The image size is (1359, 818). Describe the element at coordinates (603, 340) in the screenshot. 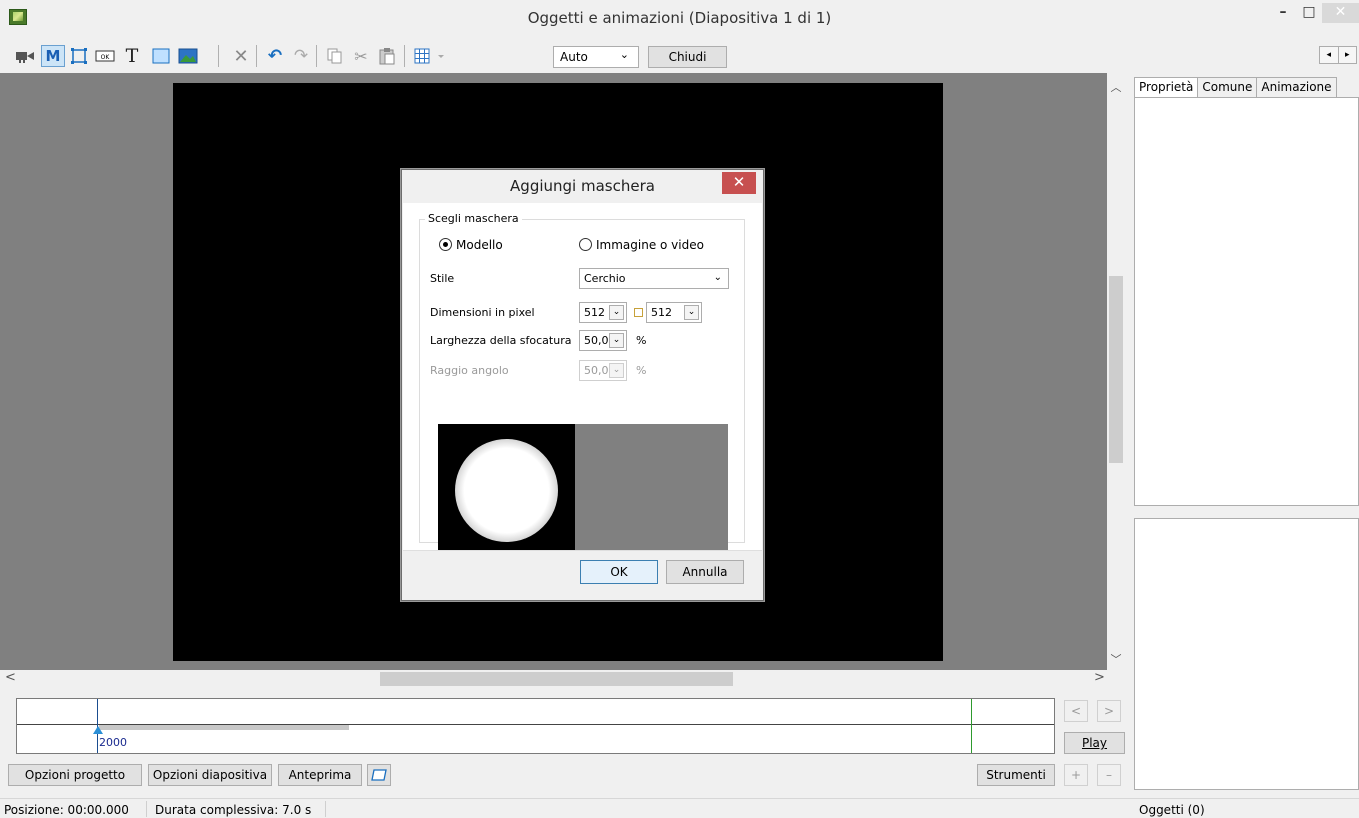

I see `blur-select: 50,00 ⌄` at that location.